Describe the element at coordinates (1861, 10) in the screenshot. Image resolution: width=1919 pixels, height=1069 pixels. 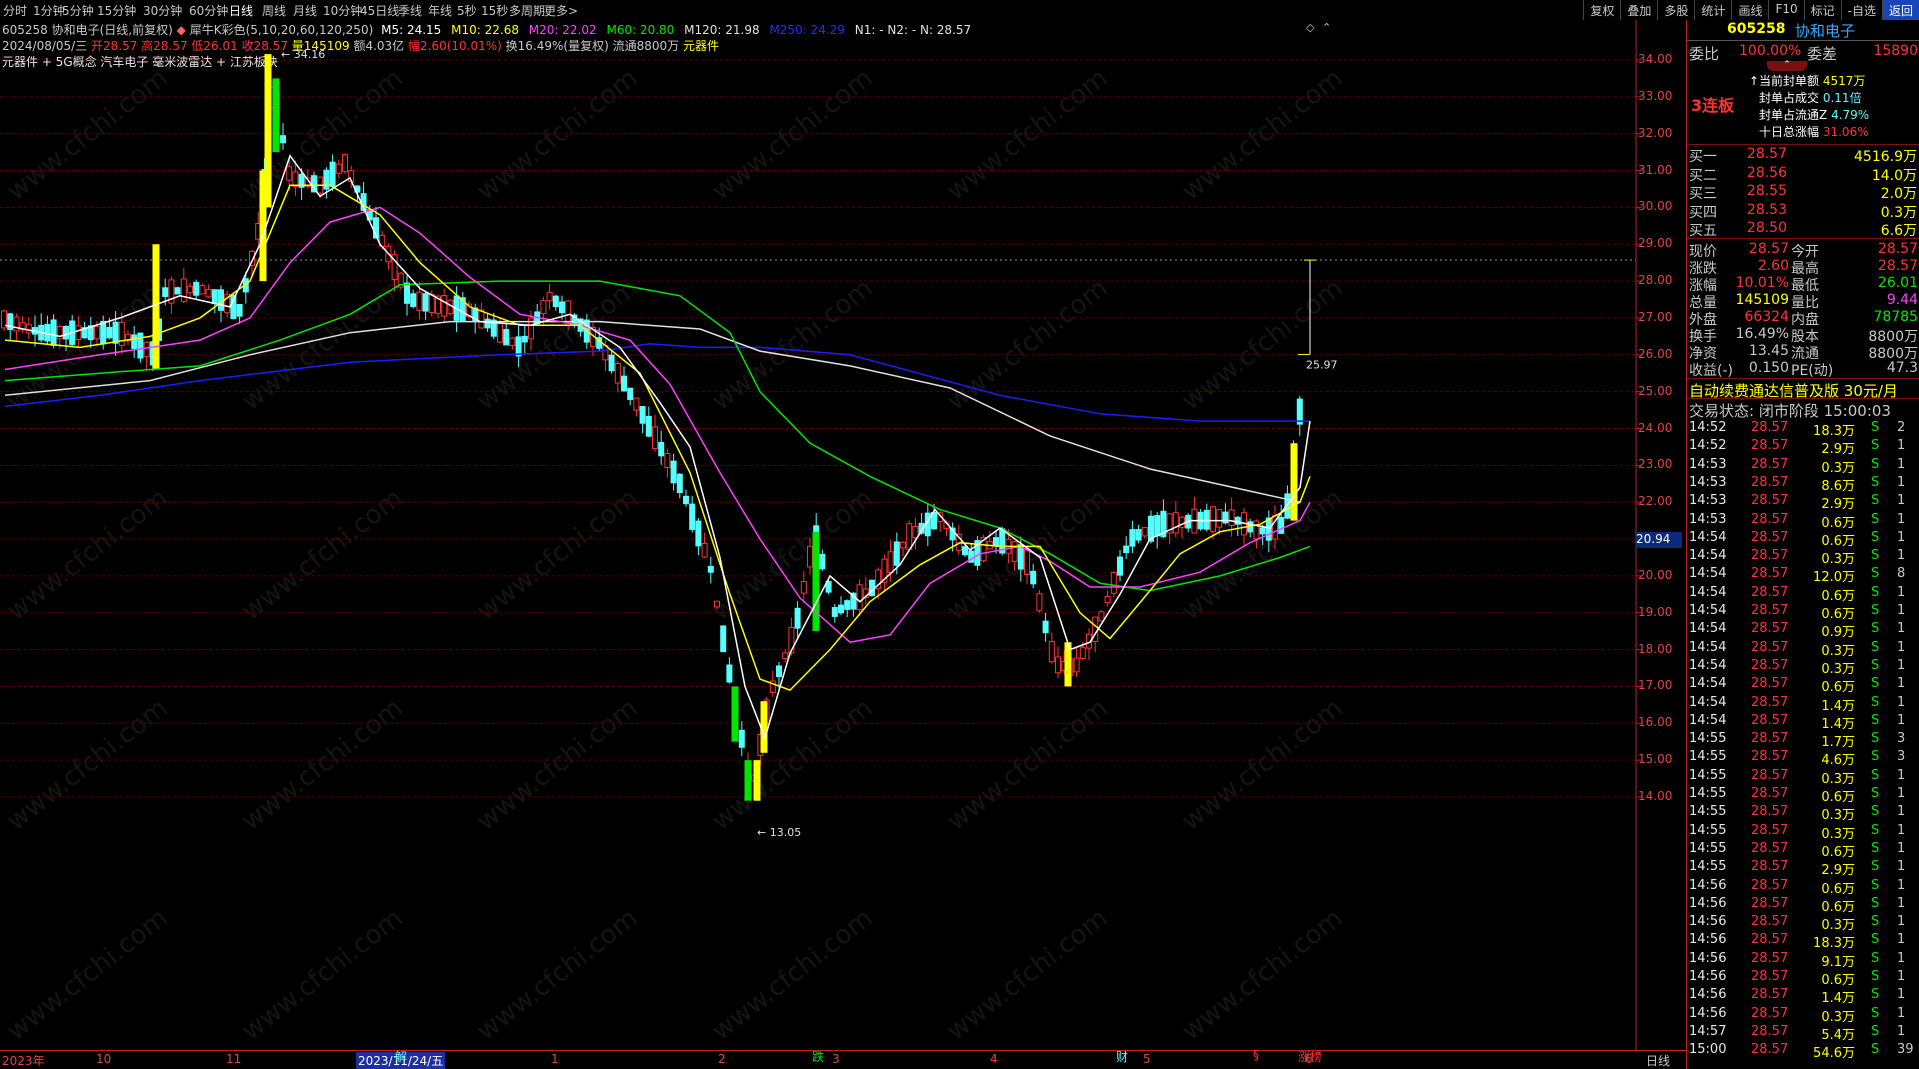
I see `toolbar-button: -自选` at that location.